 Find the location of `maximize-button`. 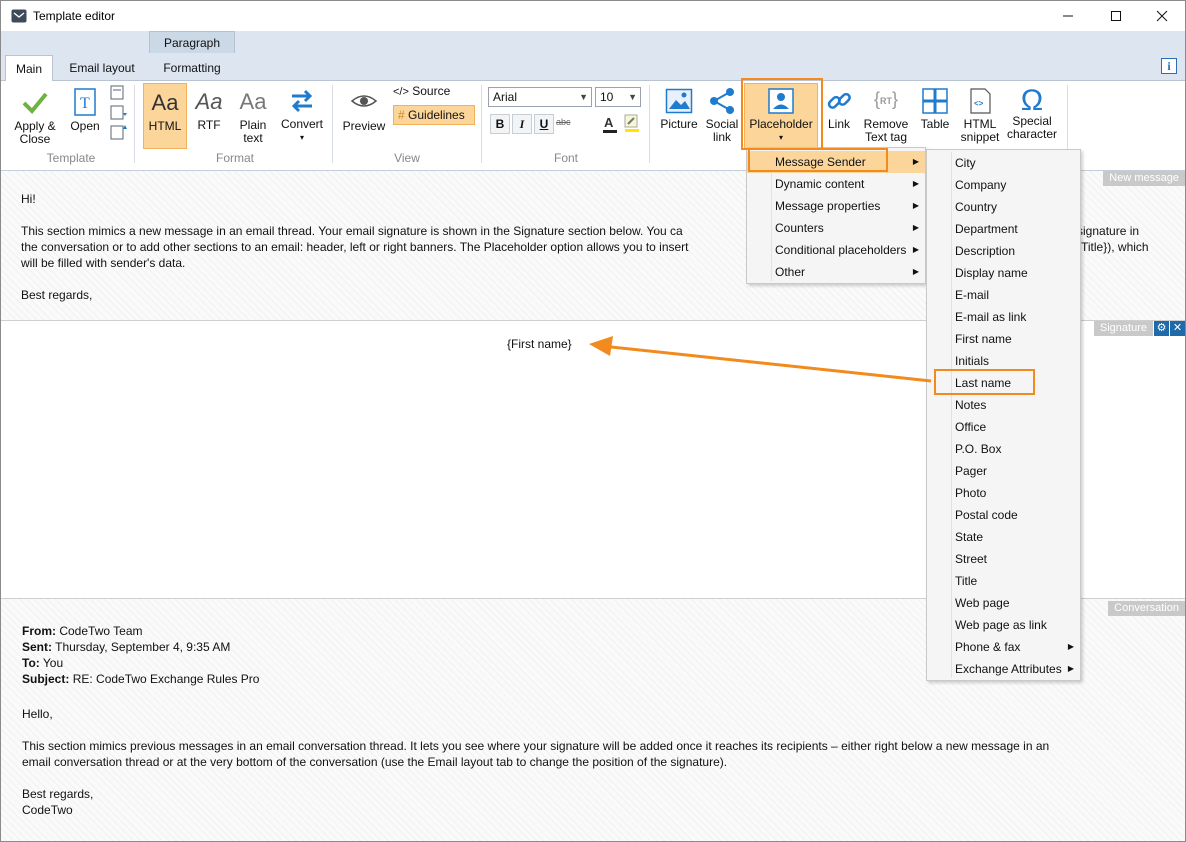

maximize-button is located at coordinates (1116, 16).